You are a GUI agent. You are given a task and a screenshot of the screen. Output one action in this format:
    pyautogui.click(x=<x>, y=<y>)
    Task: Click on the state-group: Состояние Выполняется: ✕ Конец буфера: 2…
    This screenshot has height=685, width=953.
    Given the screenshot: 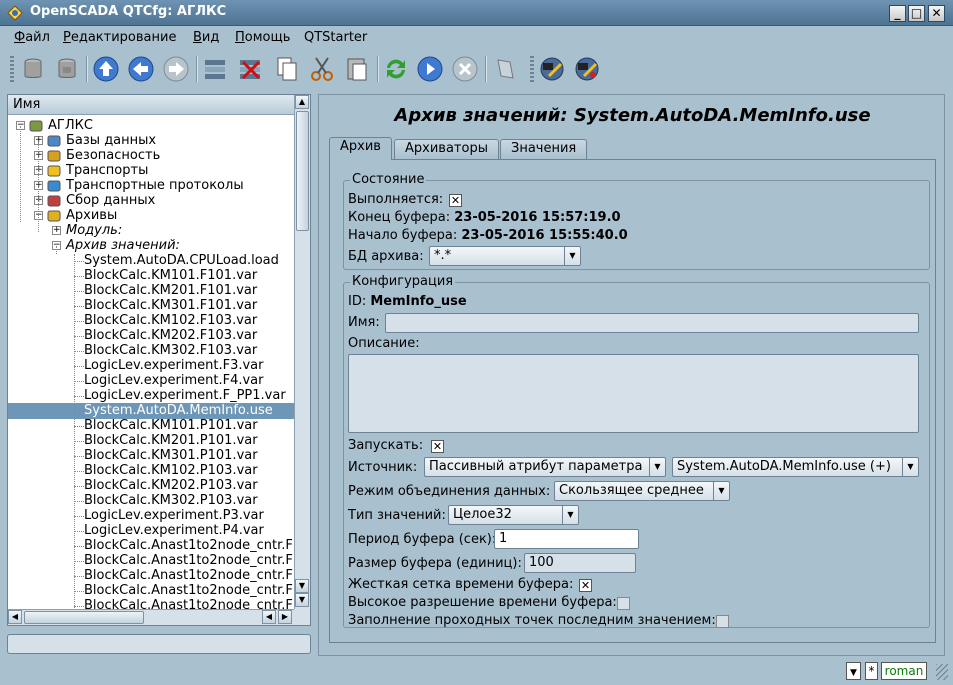 What is the action you would take?
    pyautogui.click(x=636, y=221)
    